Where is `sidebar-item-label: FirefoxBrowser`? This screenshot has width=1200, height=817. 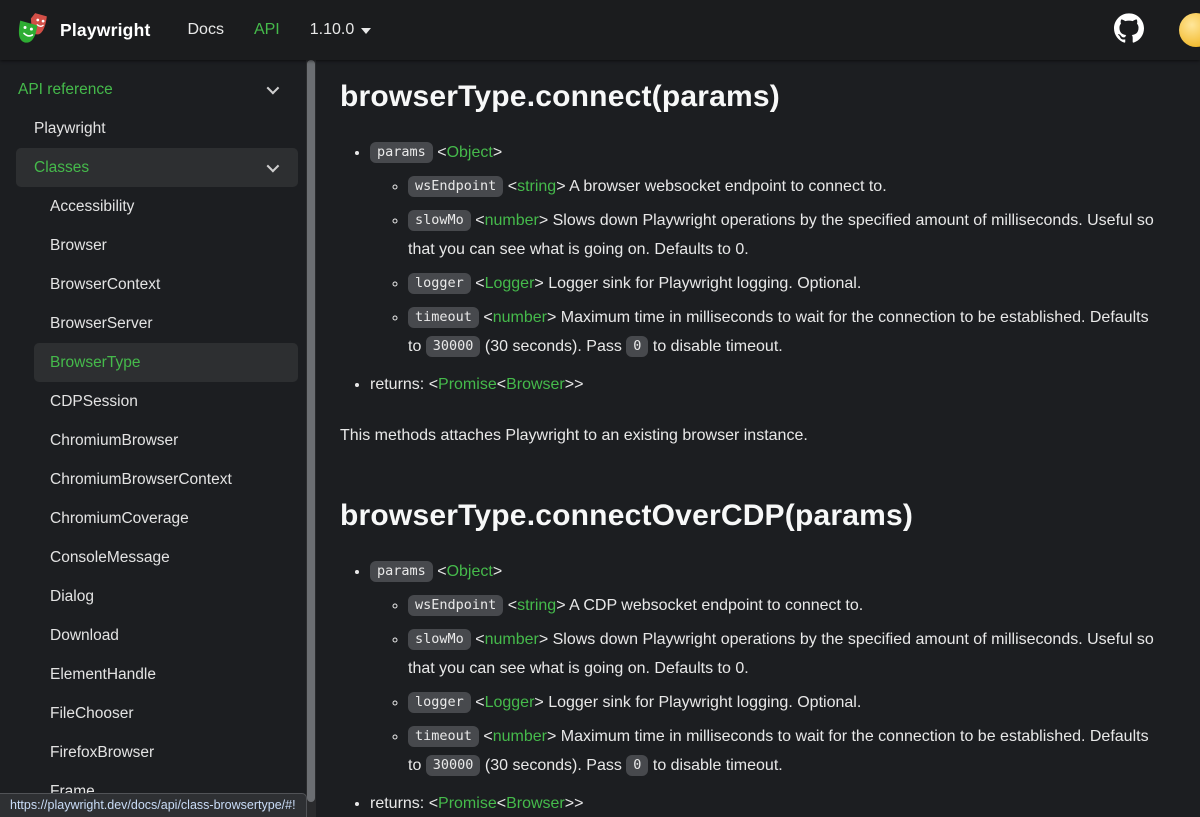 sidebar-item-label: FirefoxBrowser is located at coordinates (102, 752).